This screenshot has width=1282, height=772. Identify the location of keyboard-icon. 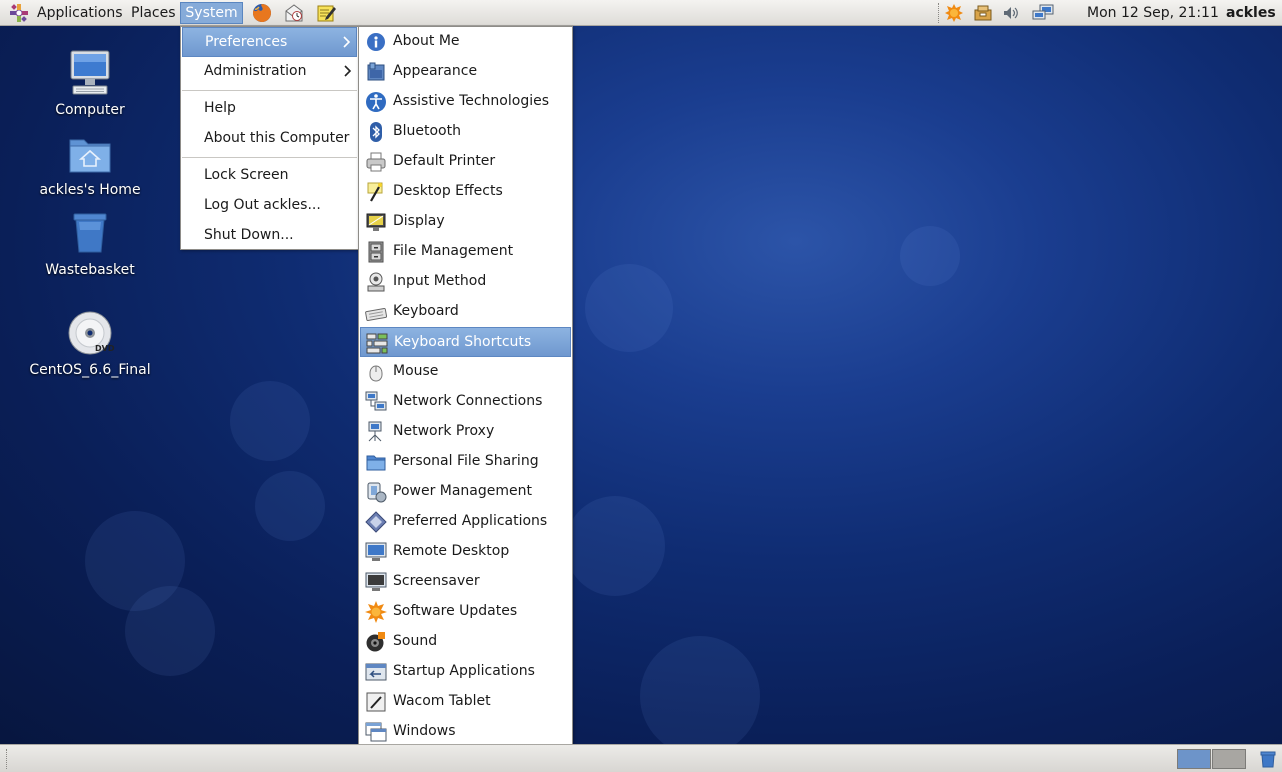
(376, 314).